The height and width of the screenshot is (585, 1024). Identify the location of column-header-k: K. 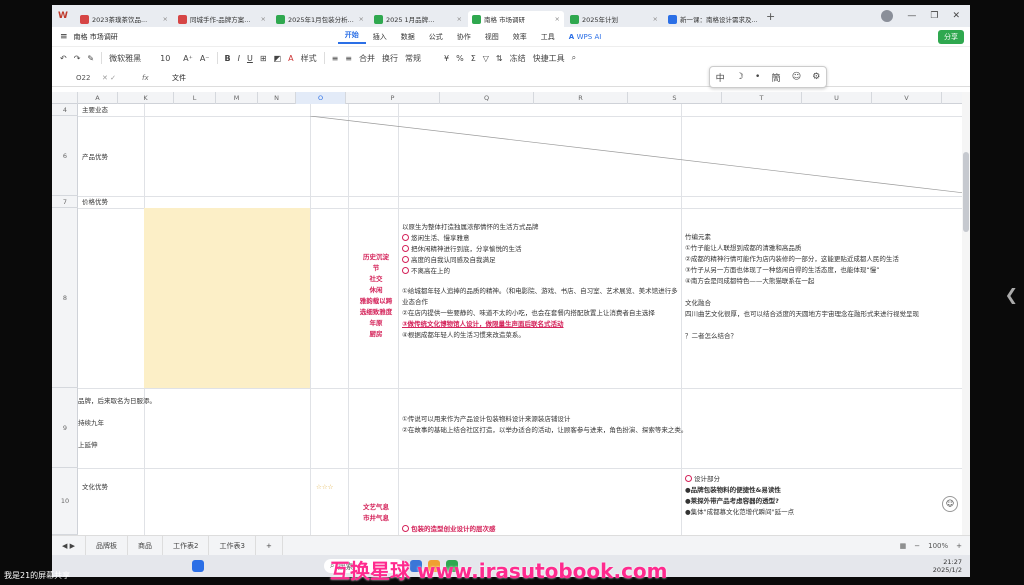
(146, 98).